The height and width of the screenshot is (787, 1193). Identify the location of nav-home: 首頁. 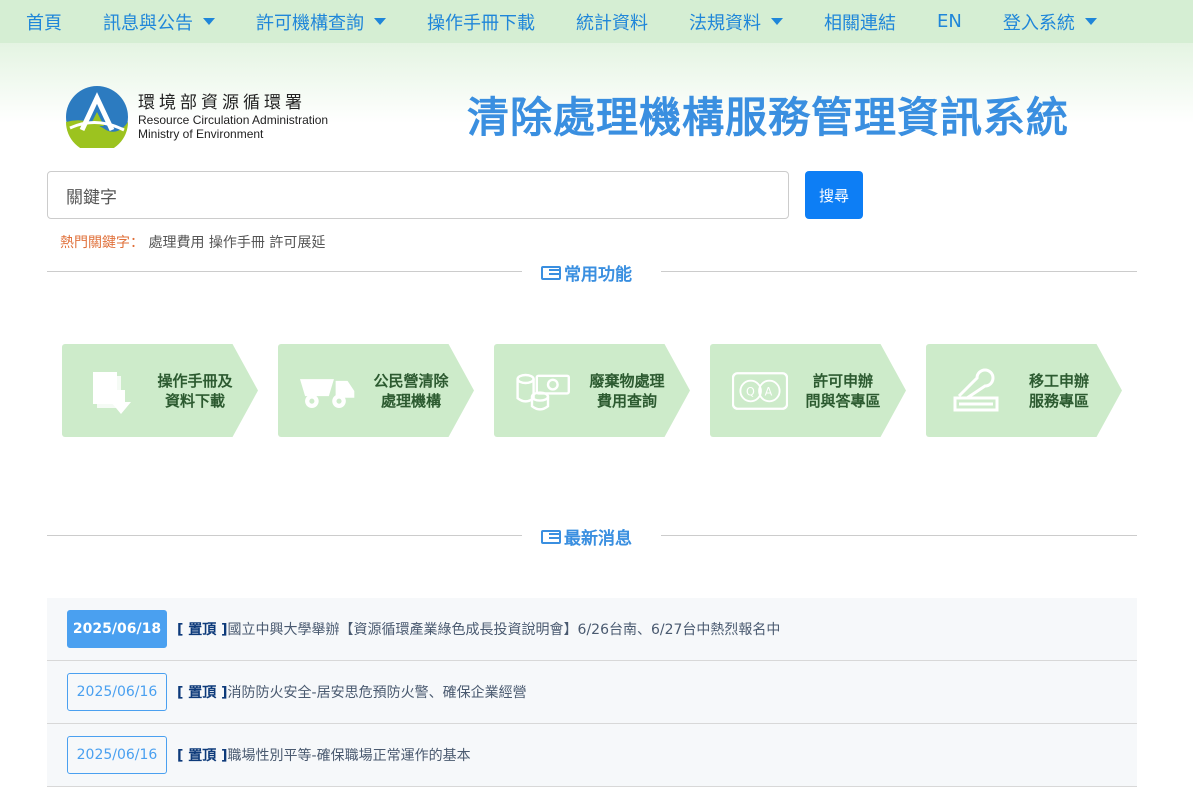
(44, 22).